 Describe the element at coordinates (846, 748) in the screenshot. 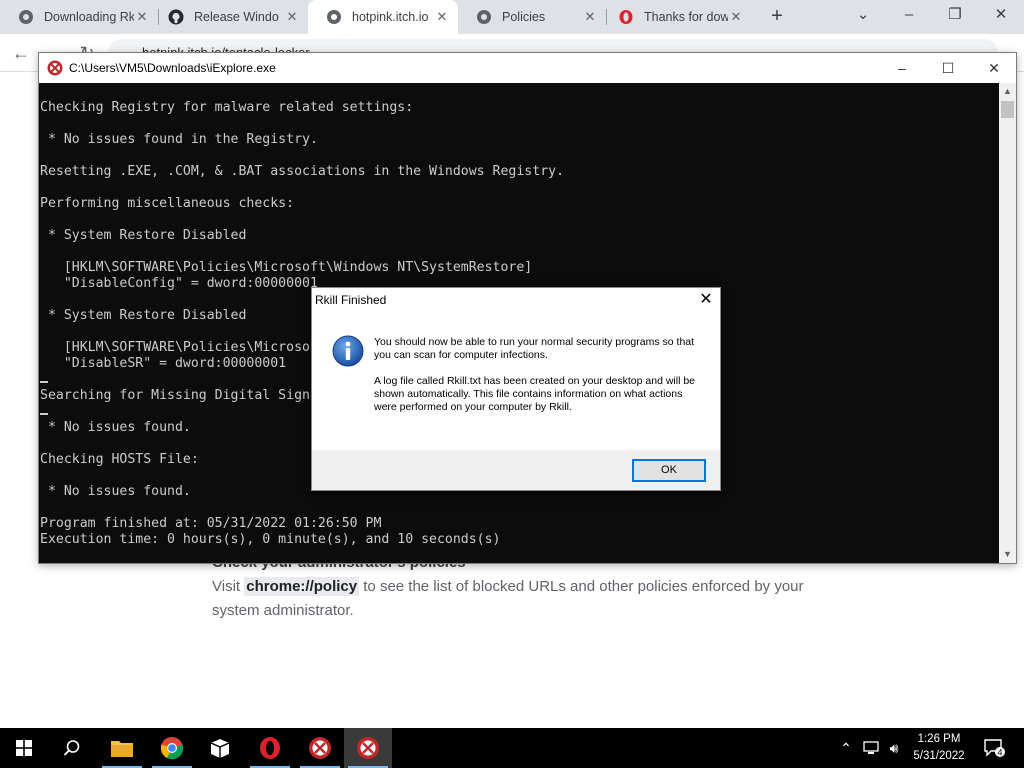

I see `show-hidden-icons-chevron-icon: ⌃` at that location.